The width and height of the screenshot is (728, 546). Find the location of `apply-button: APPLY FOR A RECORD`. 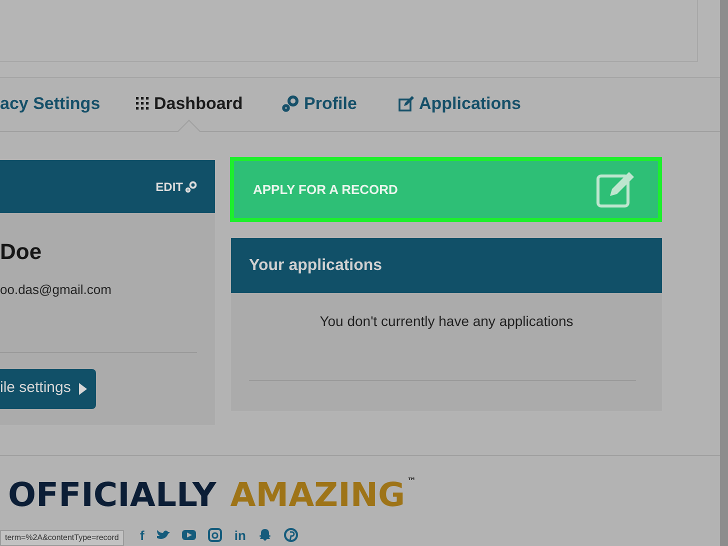

apply-button: APPLY FOR A RECORD is located at coordinates (446, 189).